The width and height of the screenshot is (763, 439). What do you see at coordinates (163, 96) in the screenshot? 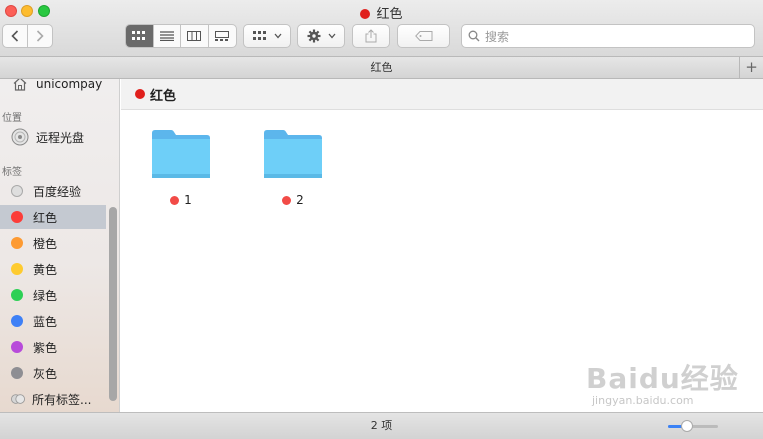
I see `content-header-title: 红色` at bounding box center [163, 96].